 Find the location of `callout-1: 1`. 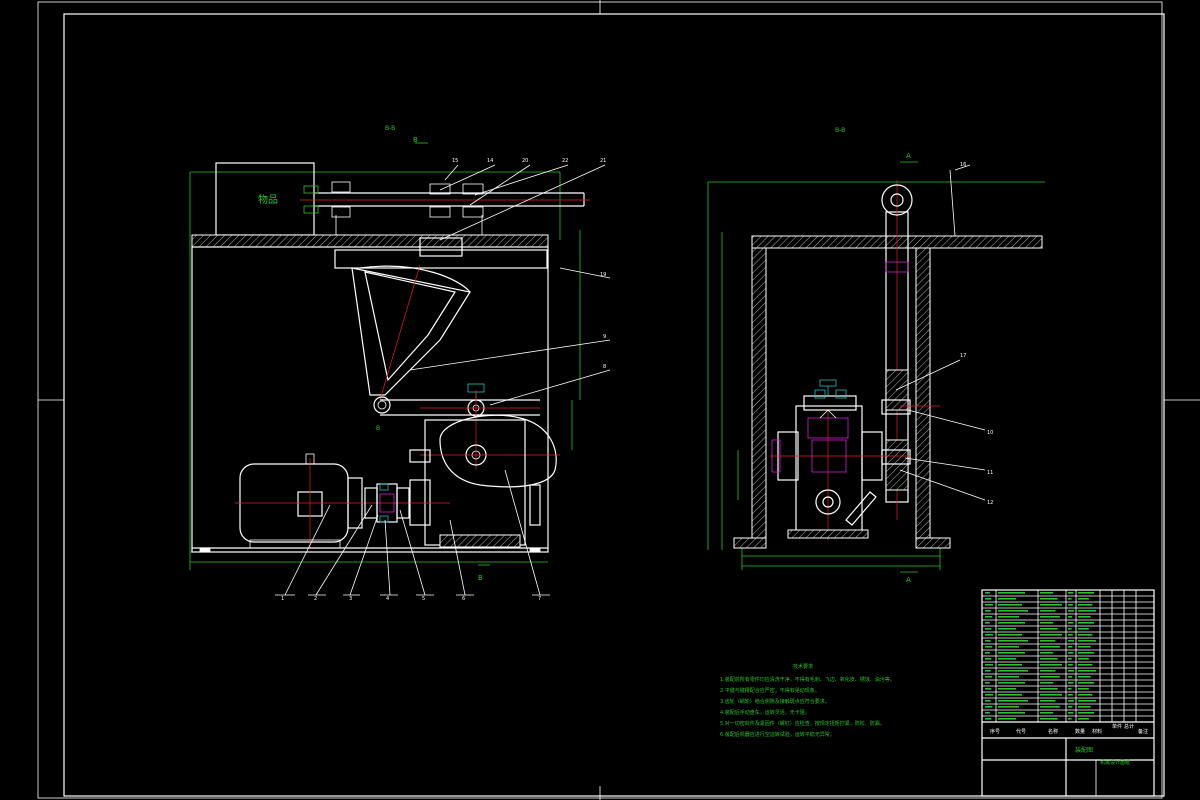

callout-1: 1 is located at coordinates (282, 599).